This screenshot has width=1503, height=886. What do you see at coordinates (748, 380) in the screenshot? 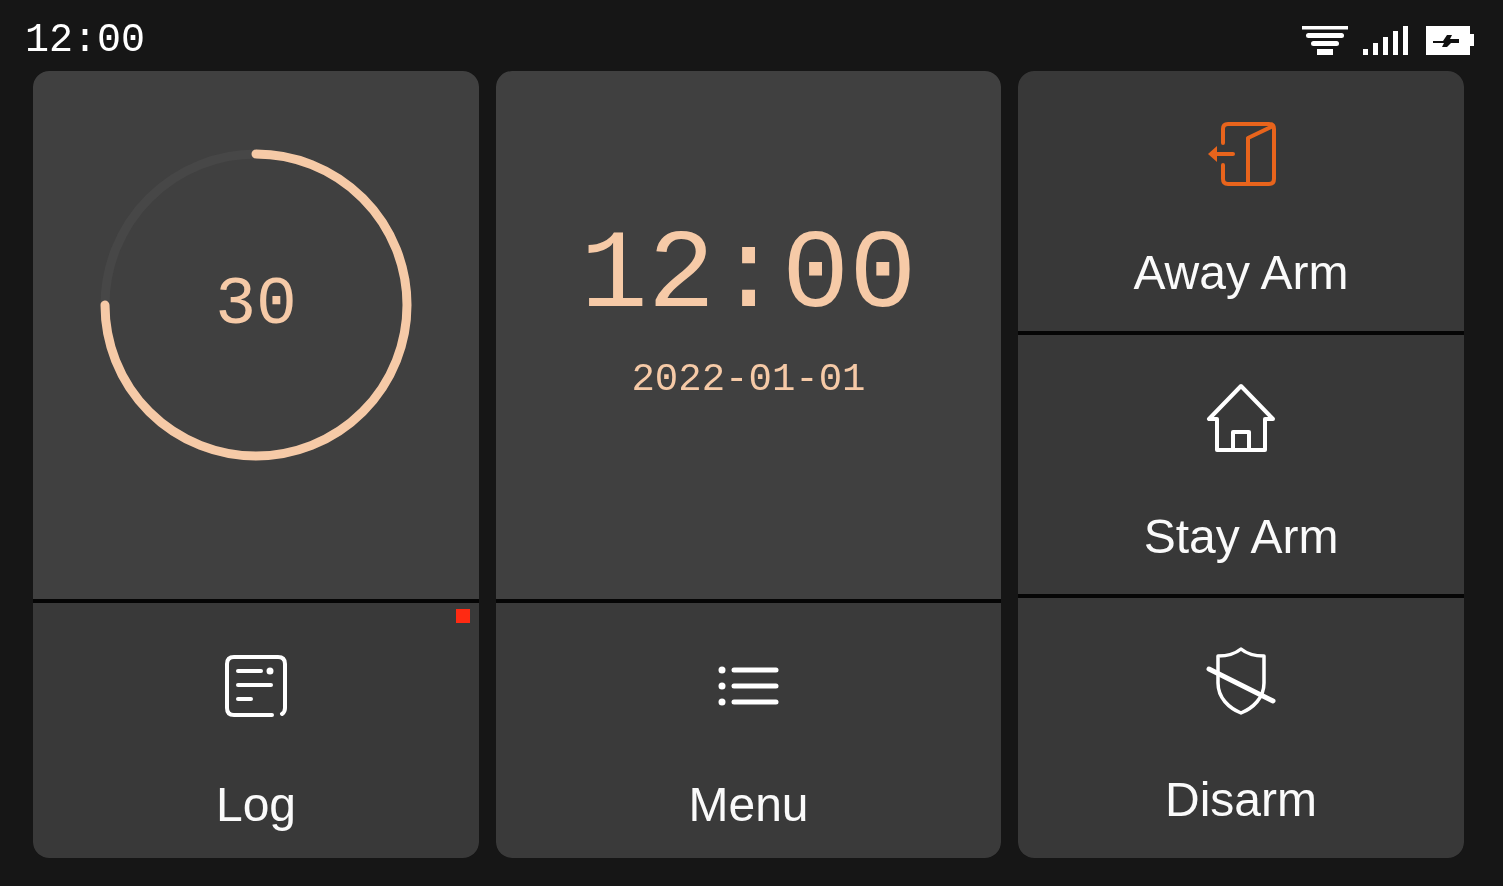
I see `clock-date: 2022-01-01` at bounding box center [748, 380].